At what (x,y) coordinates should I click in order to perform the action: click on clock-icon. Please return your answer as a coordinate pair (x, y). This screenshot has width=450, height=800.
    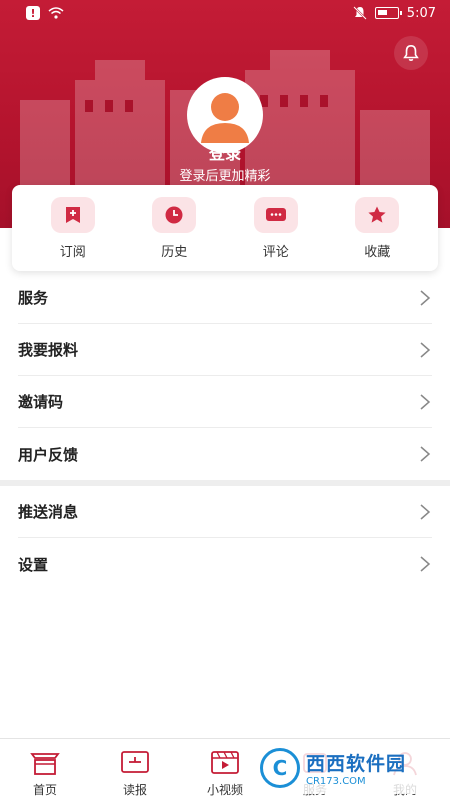
    Looking at the image, I should click on (174, 214).